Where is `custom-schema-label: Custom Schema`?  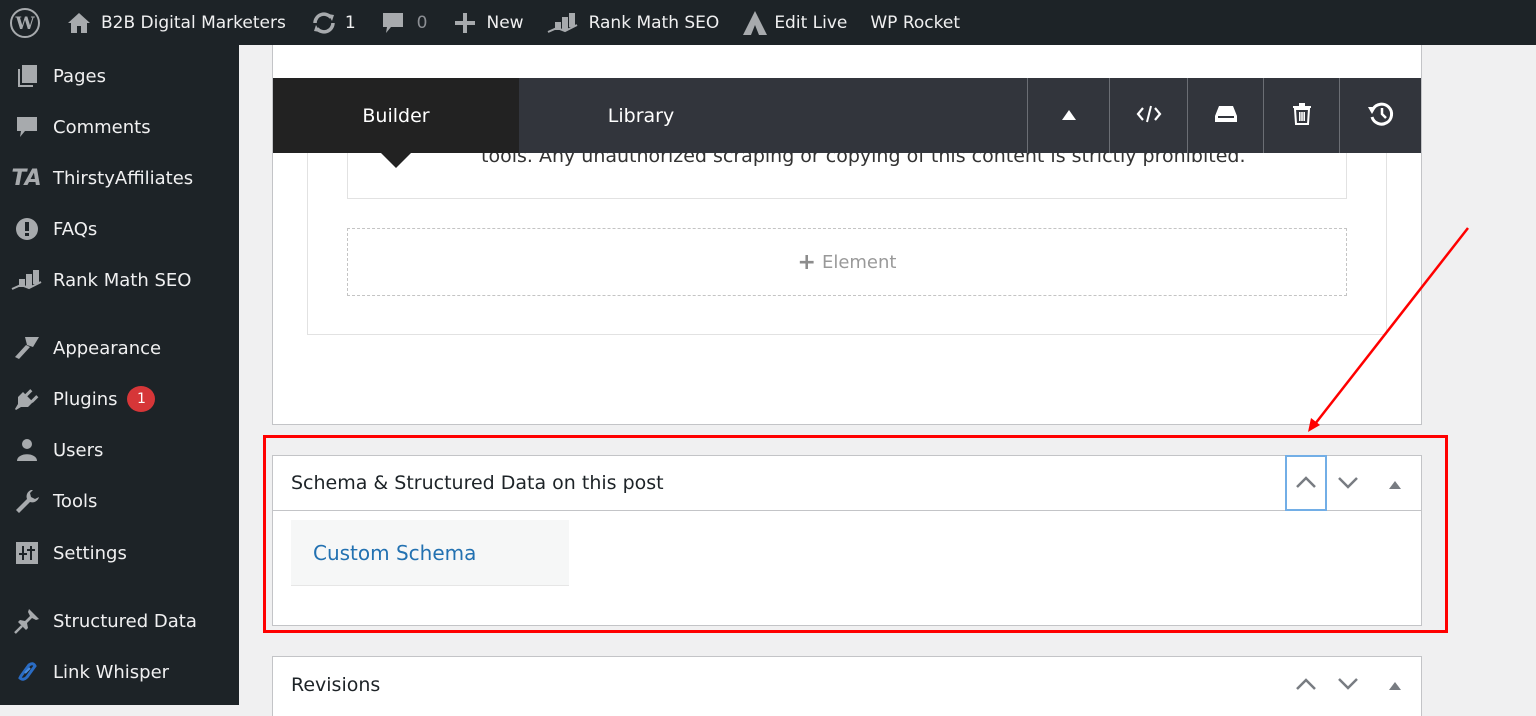 custom-schema-label: Custom Schema is located at coordinates (395, 552).